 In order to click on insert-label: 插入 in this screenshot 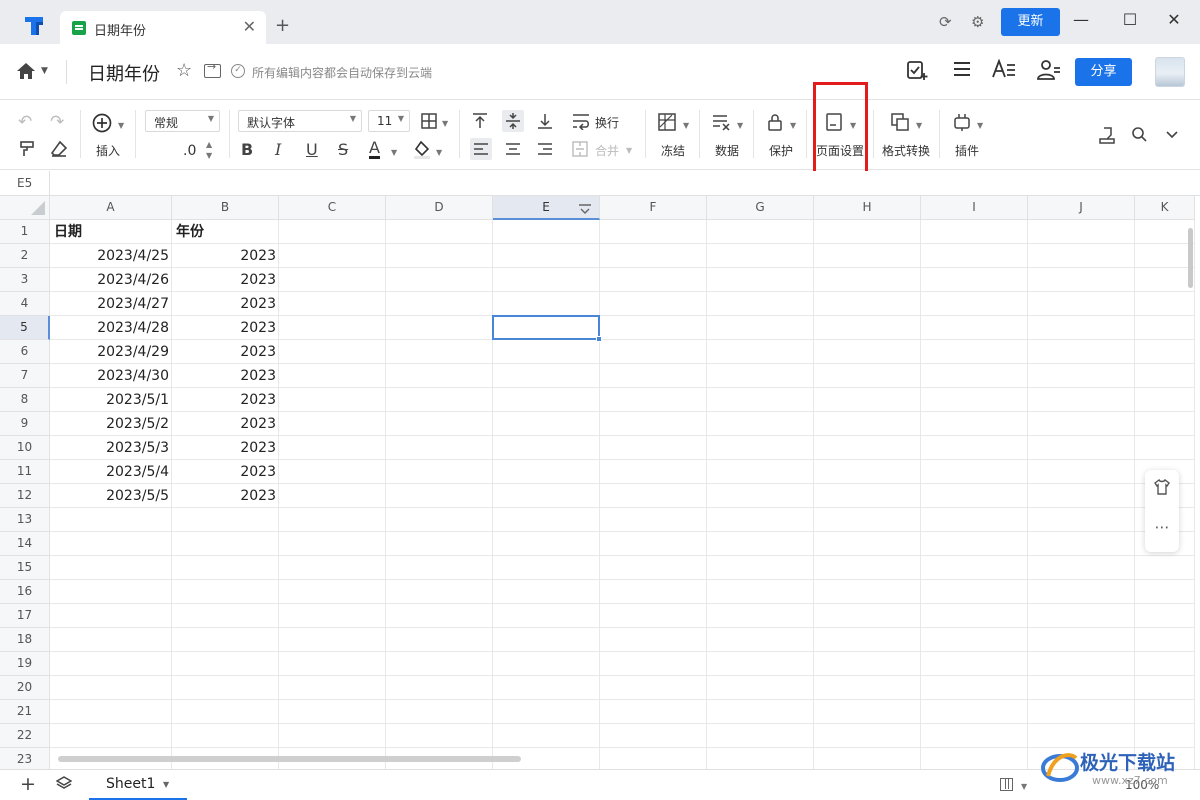, I will do `click(108, 150)`.